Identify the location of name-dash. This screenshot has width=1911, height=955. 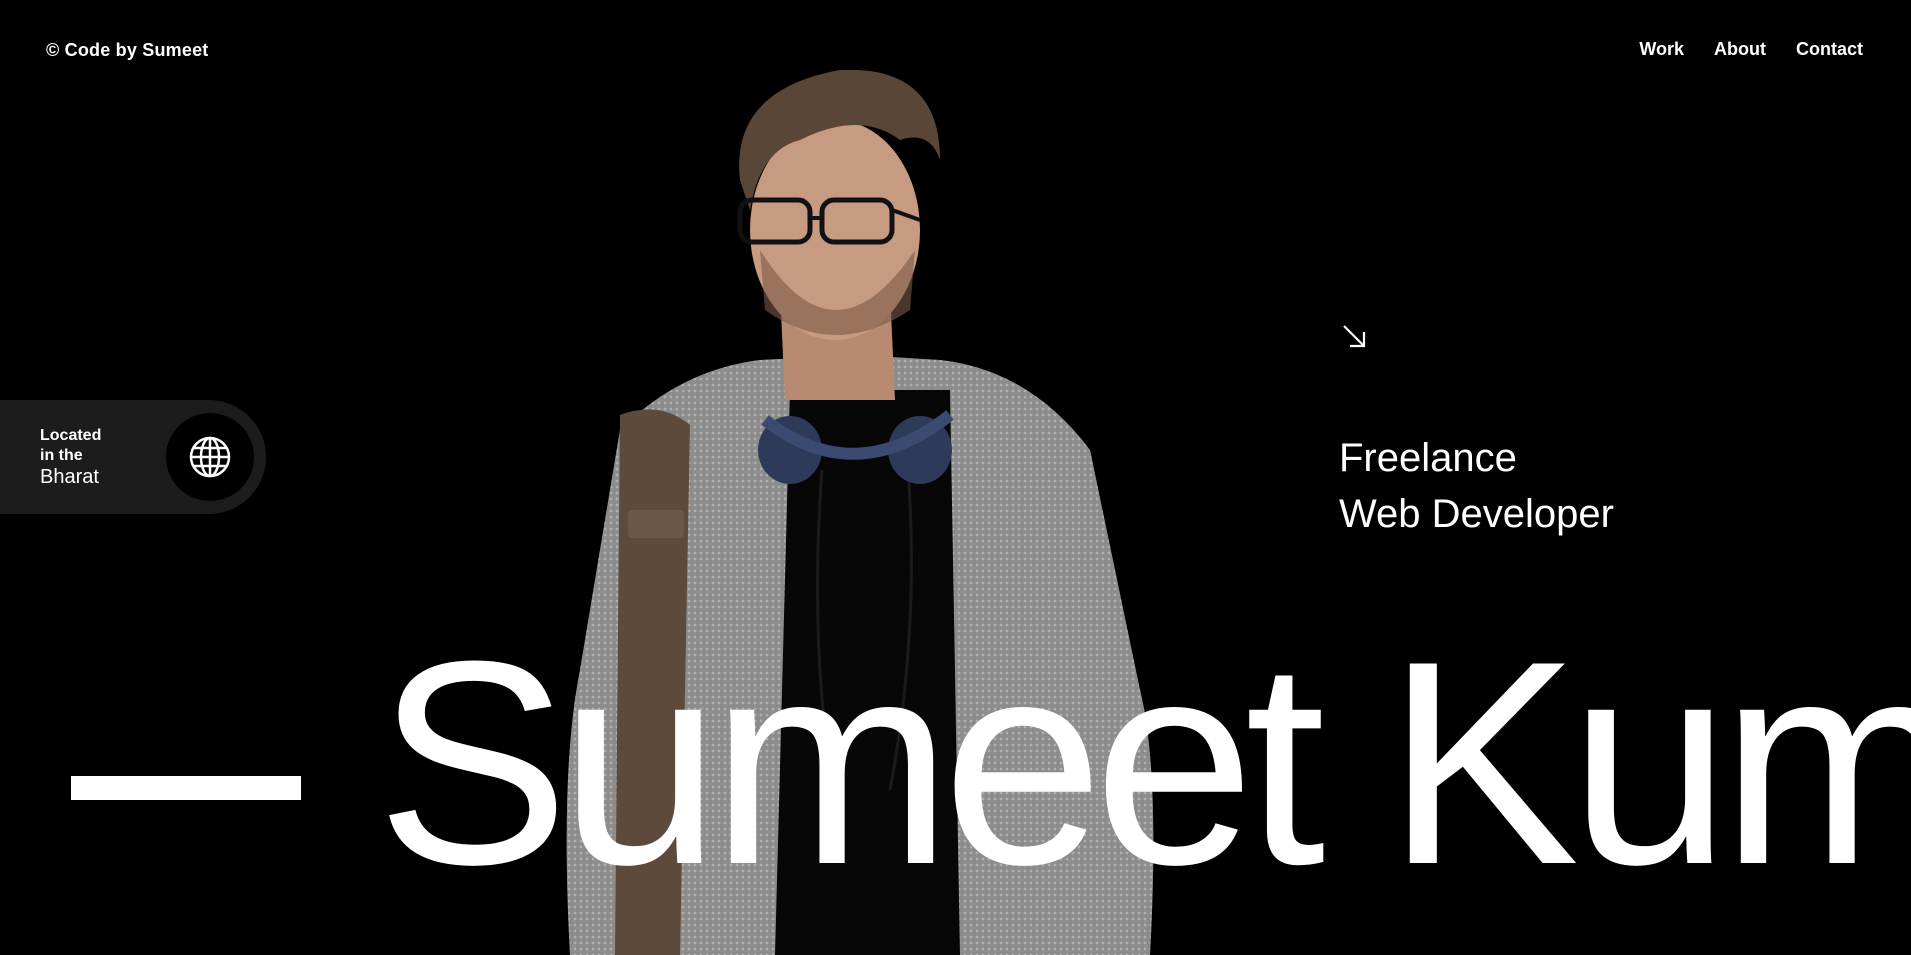
(186, 788).